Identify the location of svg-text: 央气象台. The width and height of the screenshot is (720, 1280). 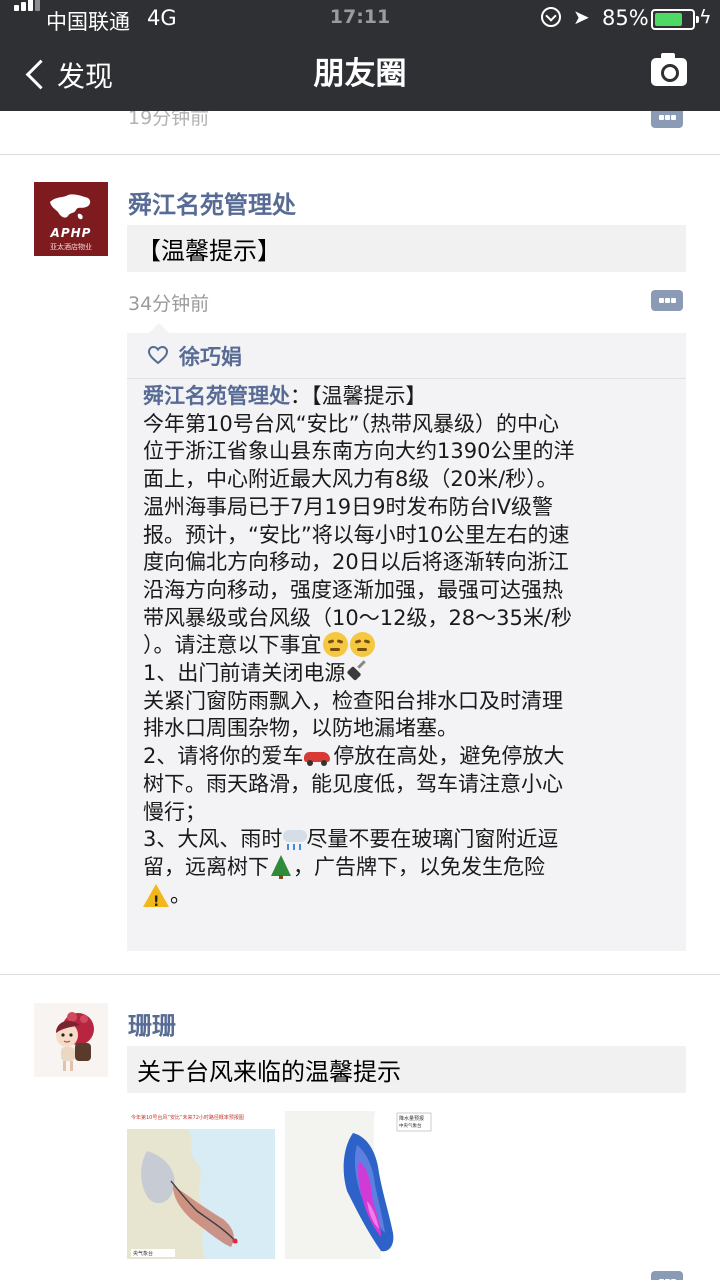
(143, 1253).